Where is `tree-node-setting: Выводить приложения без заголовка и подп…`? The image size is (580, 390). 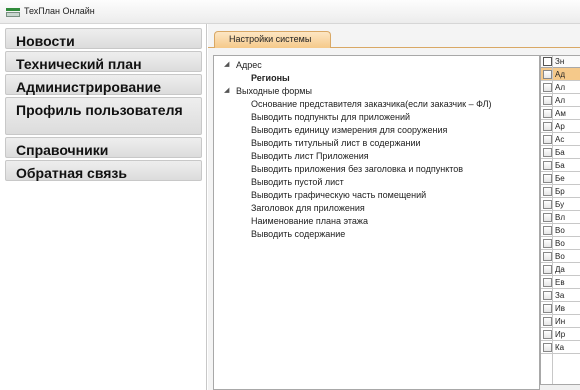 tree-node-setting: Выводить приложения без заголовка и подп… is located at coordinates (357, 169).